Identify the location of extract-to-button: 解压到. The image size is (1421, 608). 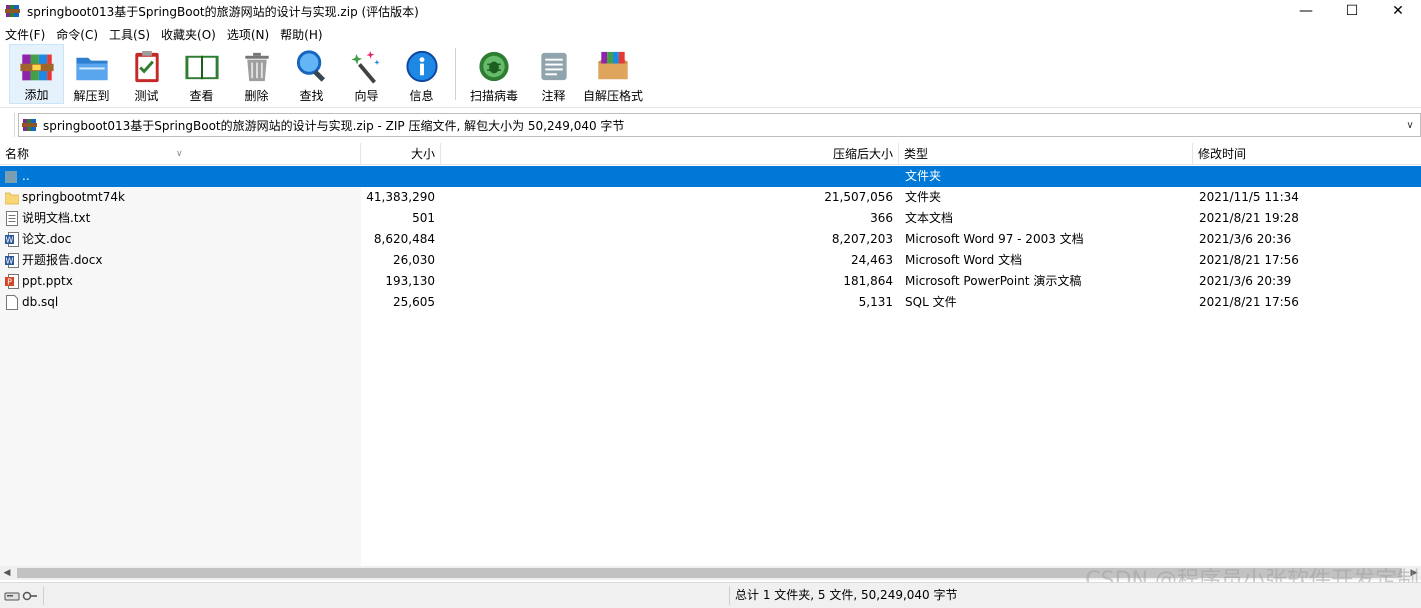
(91, 74).